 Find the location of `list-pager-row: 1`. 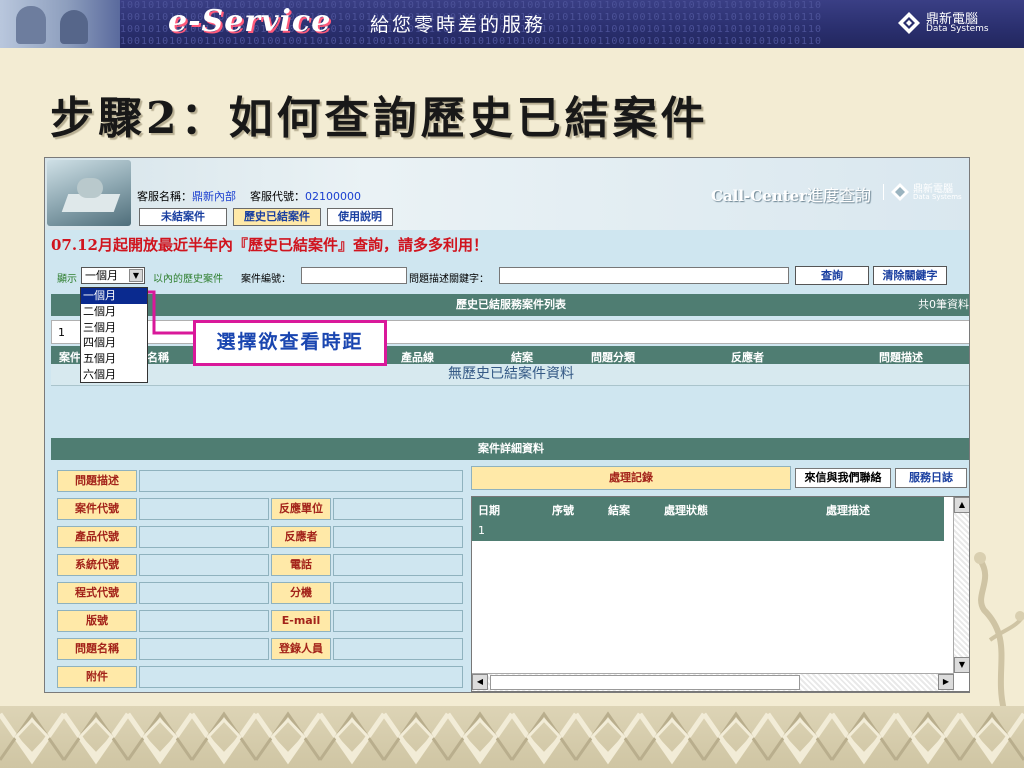

list-pager-row: 1 is located at coordinates (510, 332).